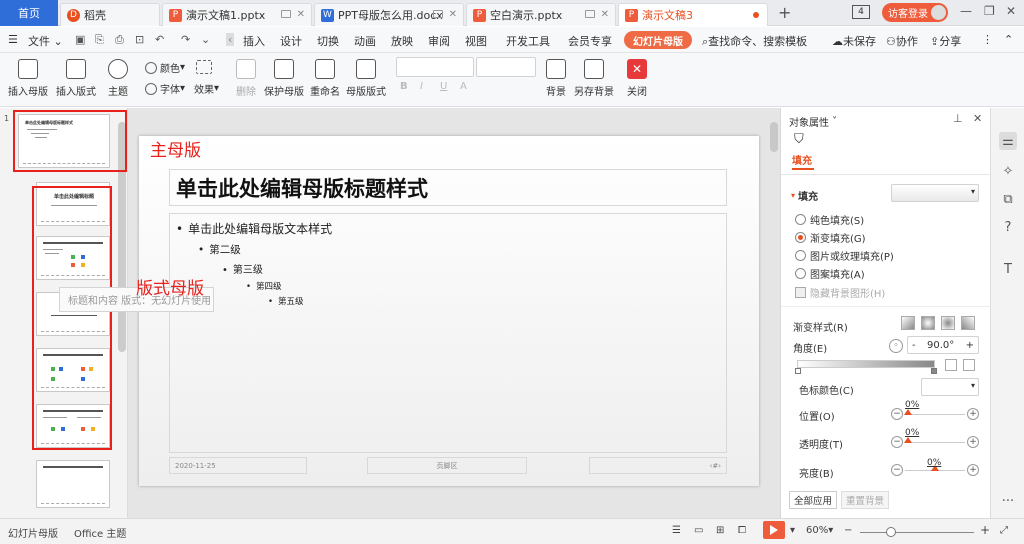 Image resolution: width=1024 pixels, height=544 pixels. Describe the element at coordinates (541, 14) in the screenshot. I see `tab-blank: P 空白演示.pptx ✕` at that location.